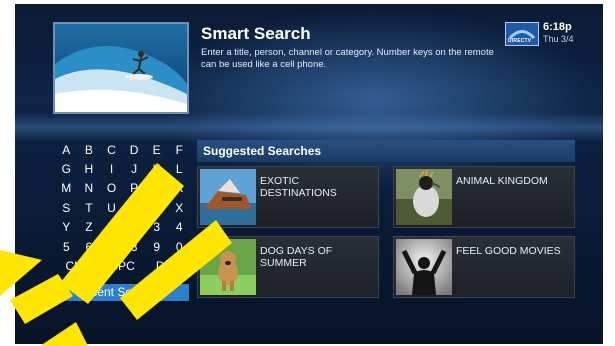 This screenshot has height=346, width=615. I want to click on keypad-row: S T U V W X, so click(123, 207).